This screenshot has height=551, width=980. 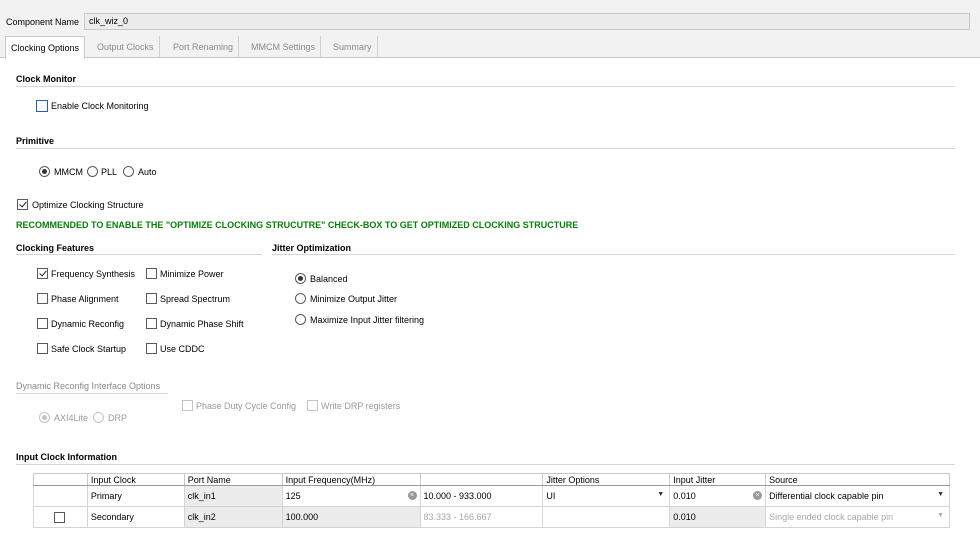 I want to click on primary-port-name-cell: clk_in1, so click(x=233, y=496).